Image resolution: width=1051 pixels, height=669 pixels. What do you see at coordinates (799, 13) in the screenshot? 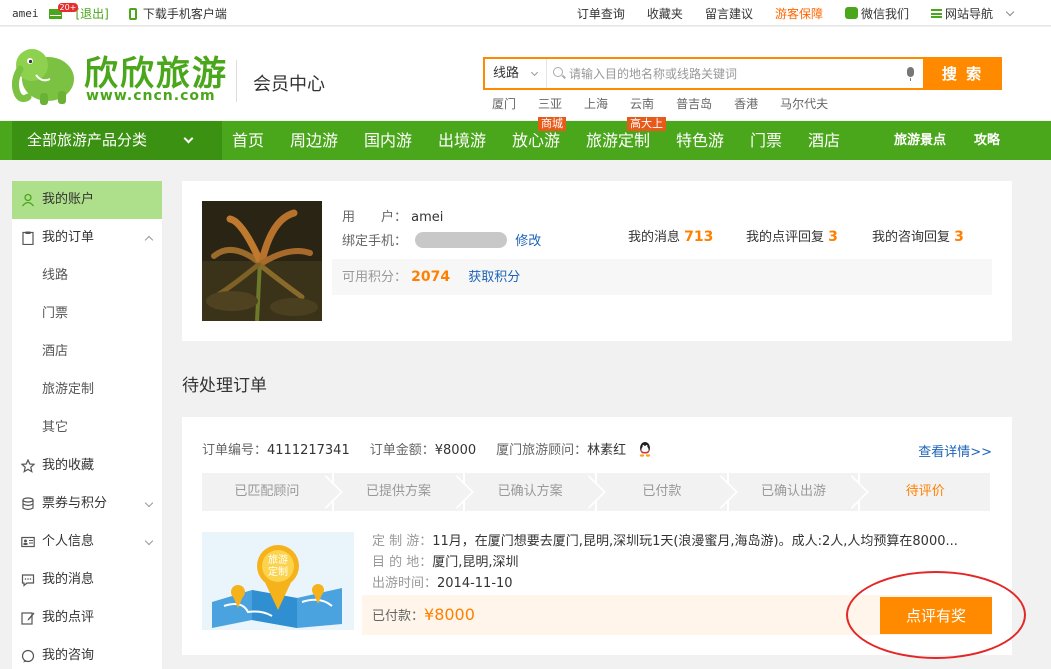
I see `tourist-guarantee-link: 游客保障` at bounding box center [799, 13].